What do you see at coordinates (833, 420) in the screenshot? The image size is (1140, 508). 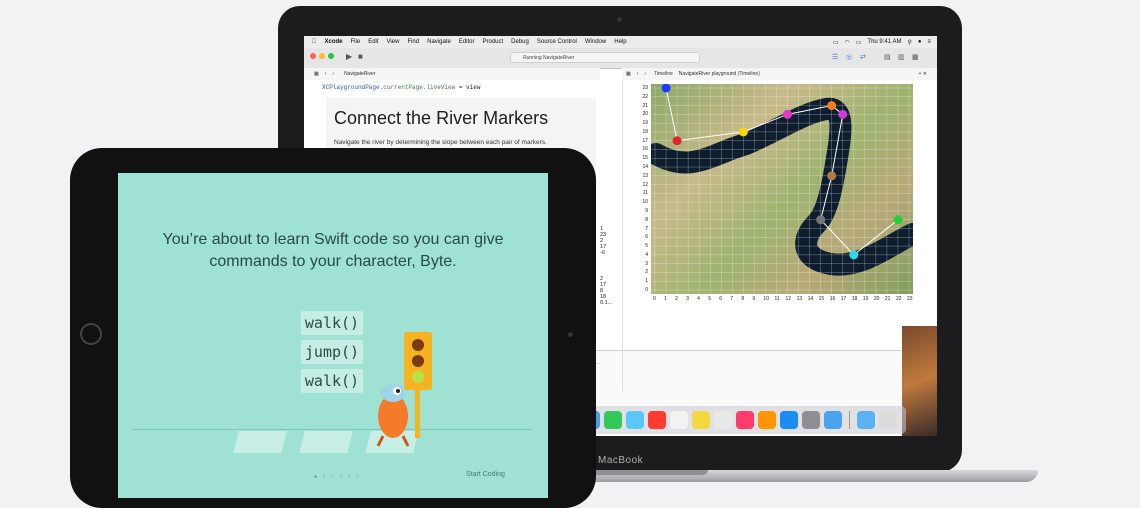 I see `xcode-icon` at bounding box center [833, 420].